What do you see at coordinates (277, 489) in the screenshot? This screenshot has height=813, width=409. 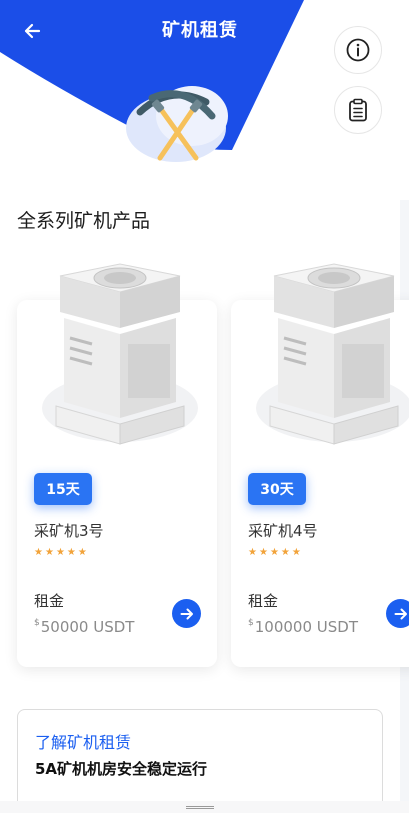 I see `duration-badge: 30天` at bounding box center [277, 489].